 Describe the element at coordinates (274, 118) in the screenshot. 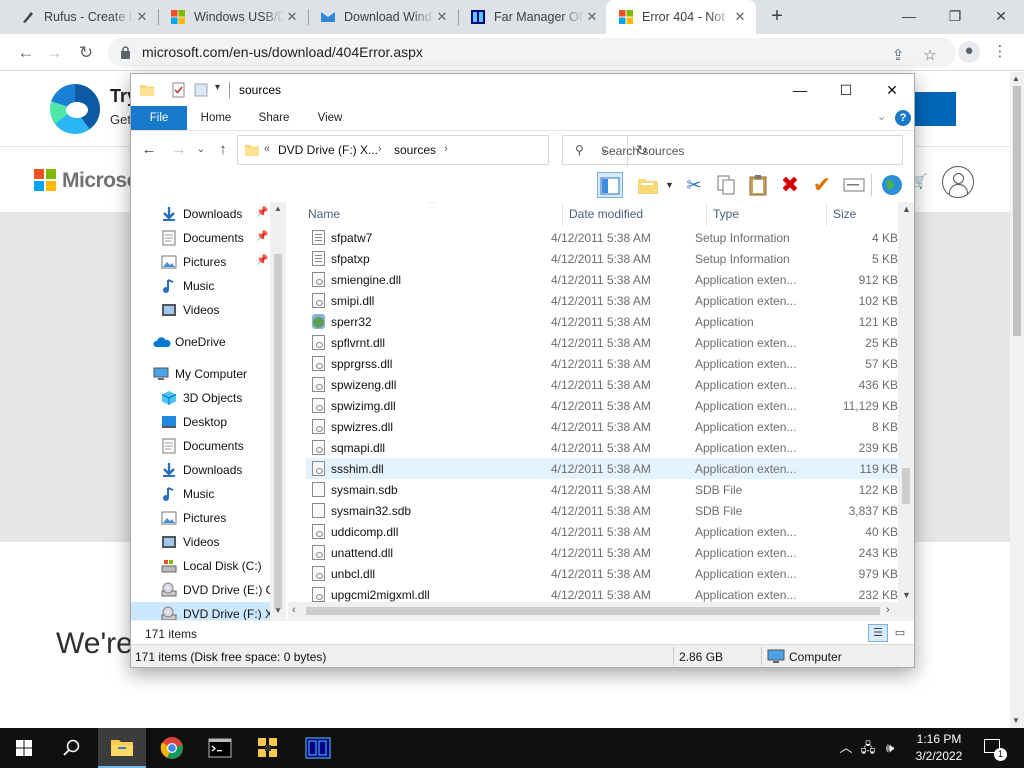

I see `tab-share: Share` at that location.